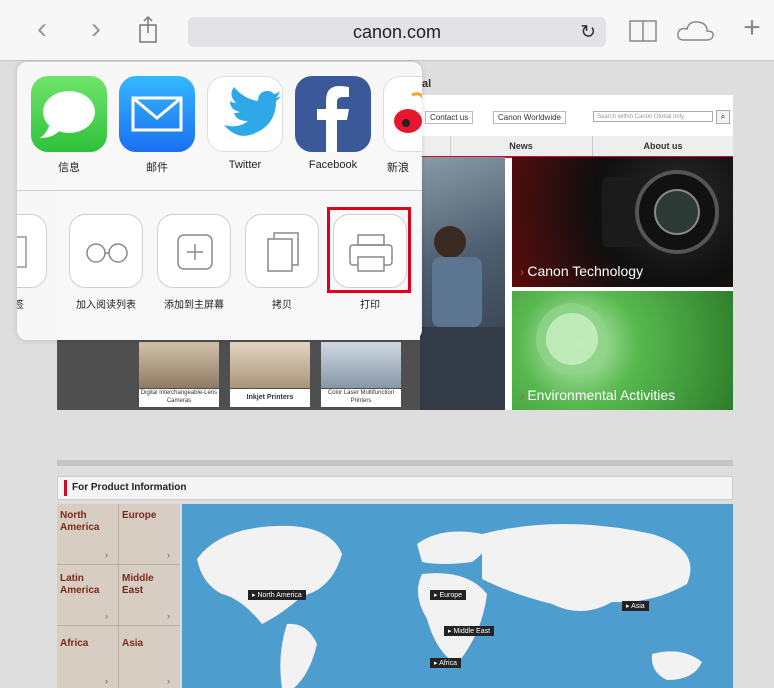  I want to click on map-label-text: Africa, so click(448, 663).